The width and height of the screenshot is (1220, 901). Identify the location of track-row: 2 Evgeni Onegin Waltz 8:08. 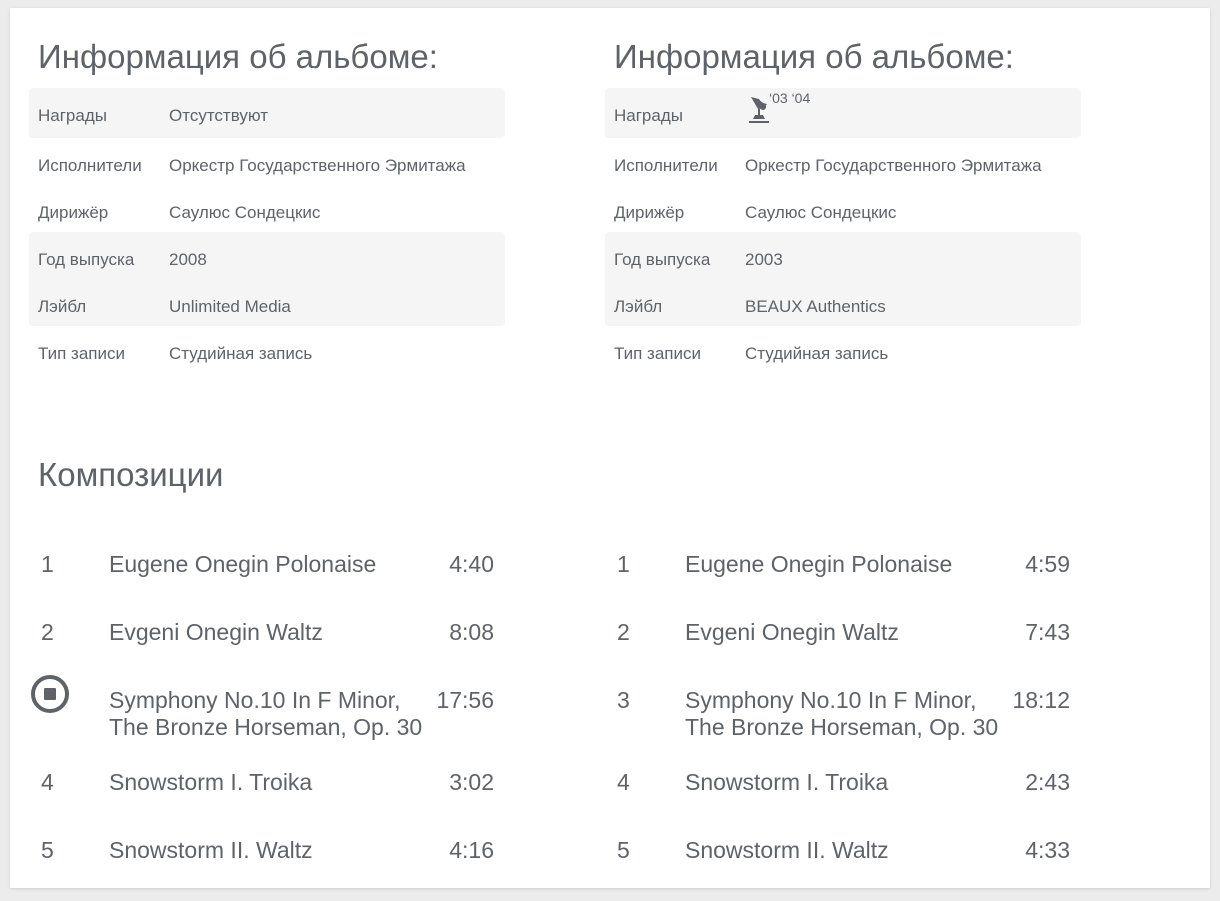
(269, 639).